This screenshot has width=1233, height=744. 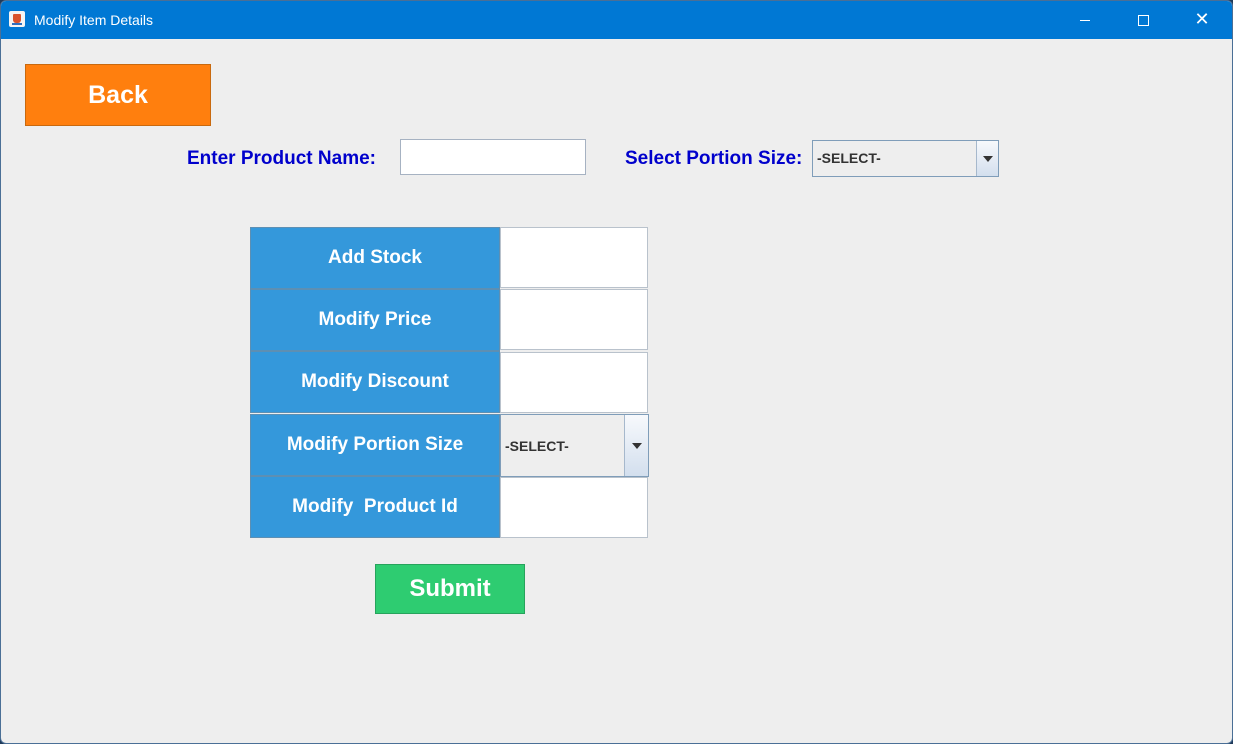 What do you see at coordinates (17, 19) in the screenshot?
I see `java-cup-icon` at bounding box center [17, 19].